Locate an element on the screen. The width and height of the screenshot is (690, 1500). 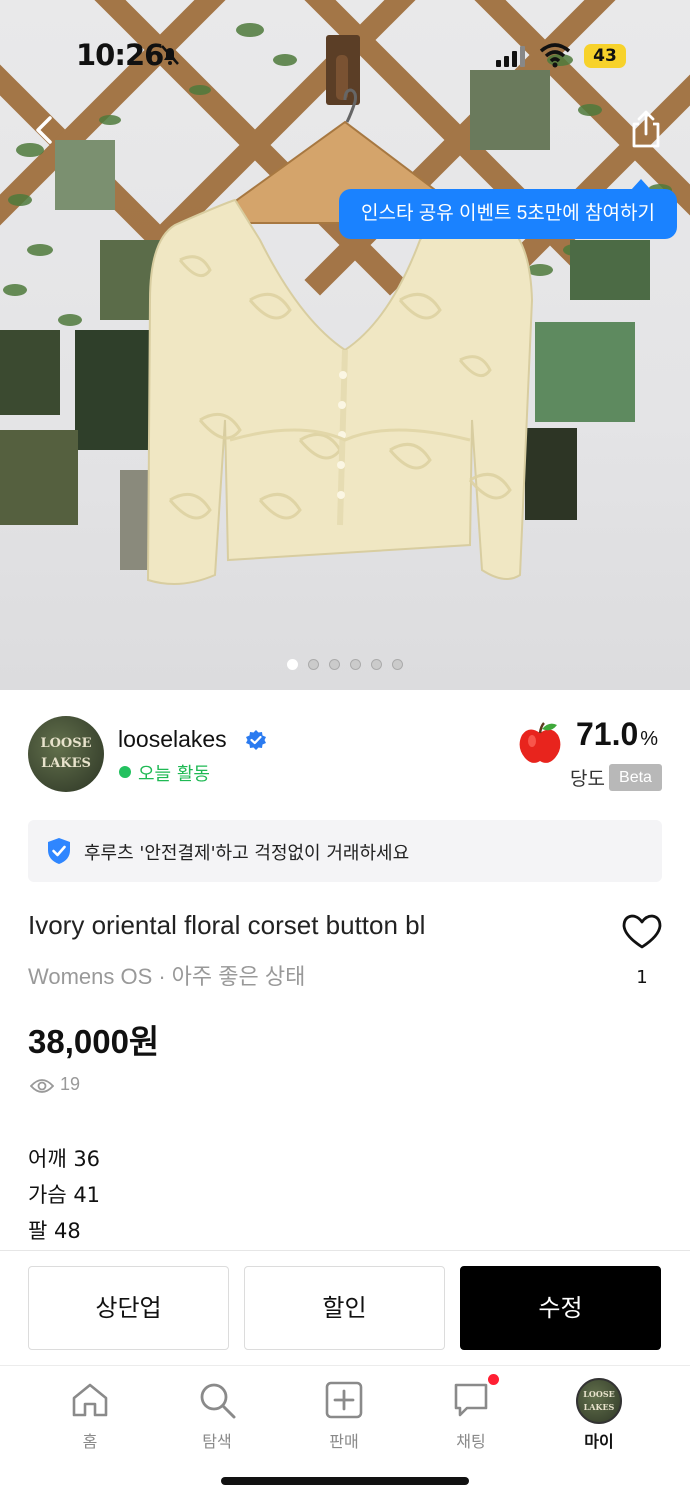
unread-badge is located at coordinates (493, 1379).